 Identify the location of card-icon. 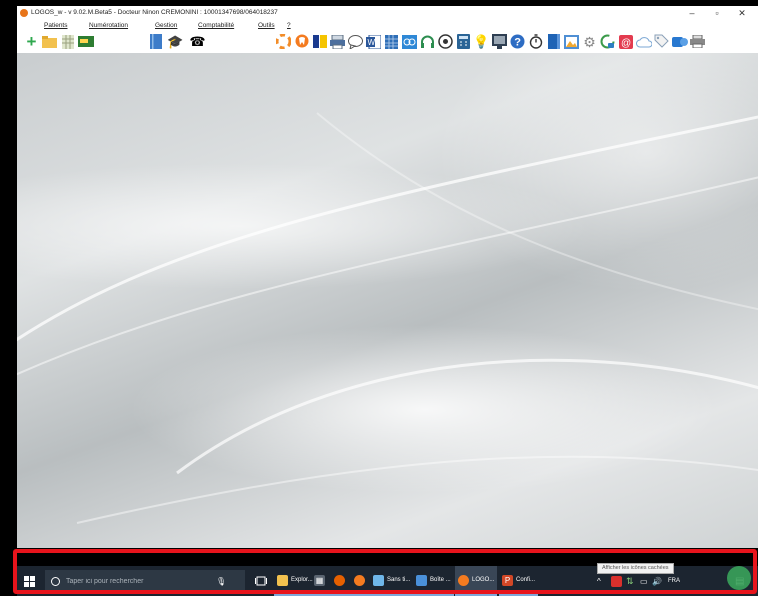
(85, 41).